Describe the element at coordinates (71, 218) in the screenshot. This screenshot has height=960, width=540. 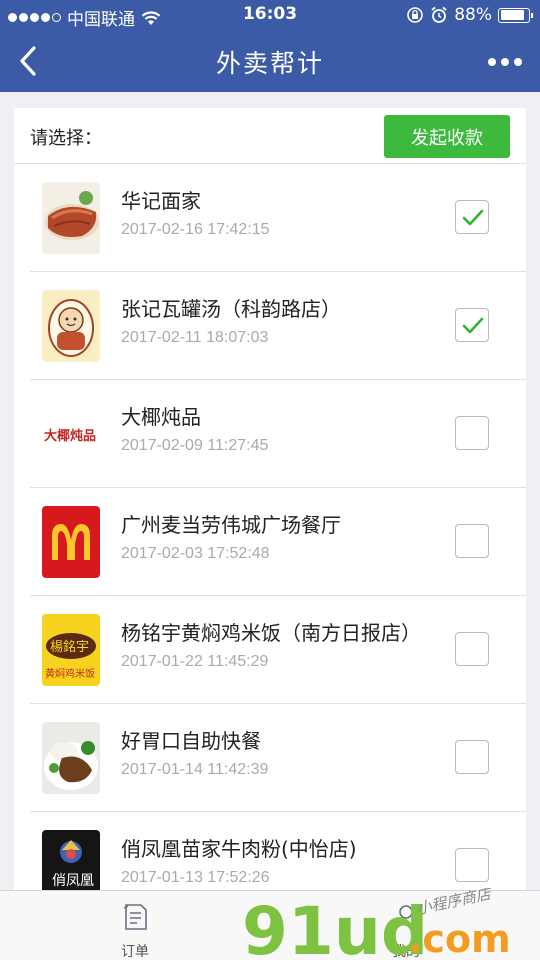
I see `merchant-logo-roast-meat` at that location.